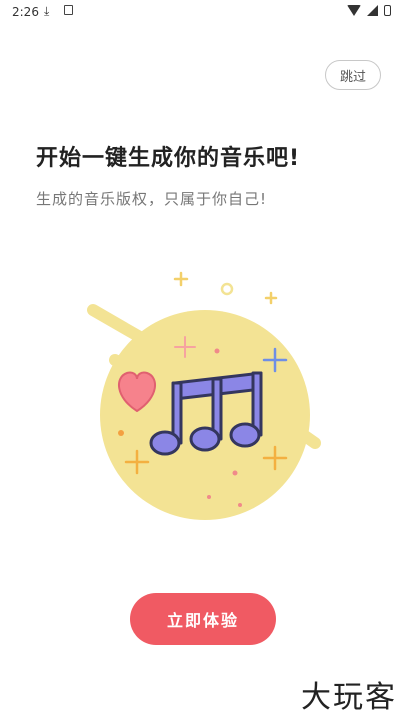 This screenshot has width=405, height=720. What do you see at coordinates (25, 12) in the screenshot?
I see `status-time: 2:26` at bounding box center [25, 12].